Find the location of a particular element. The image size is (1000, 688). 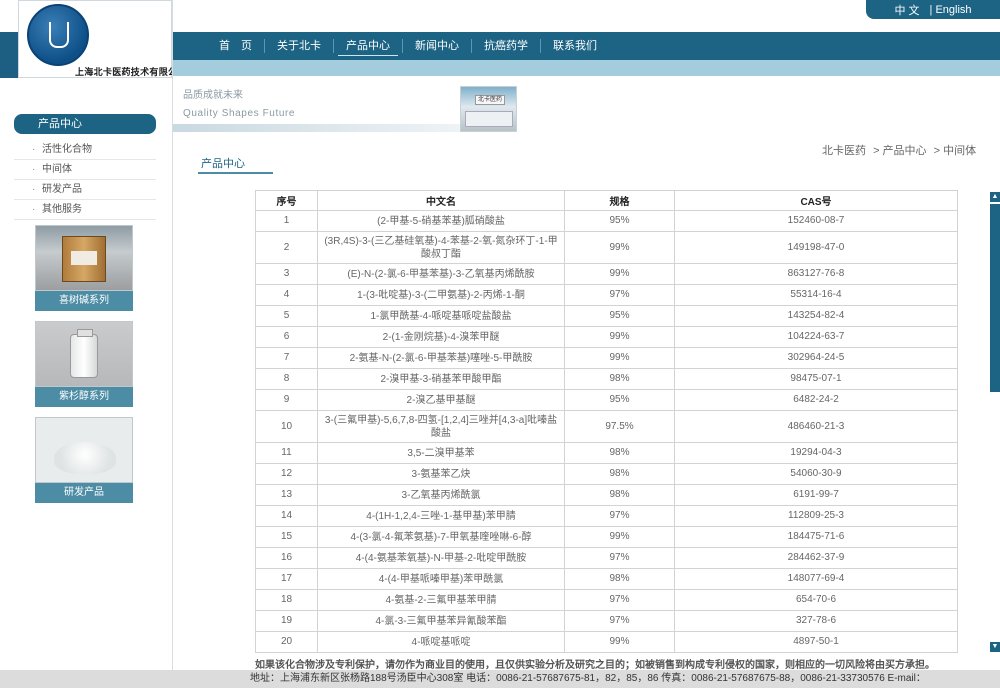

table-row: 1 (2-甲基-5-硝基苯基)胍硝酸盐 95% 152460-08-7 is located at coordinates (606, 221).